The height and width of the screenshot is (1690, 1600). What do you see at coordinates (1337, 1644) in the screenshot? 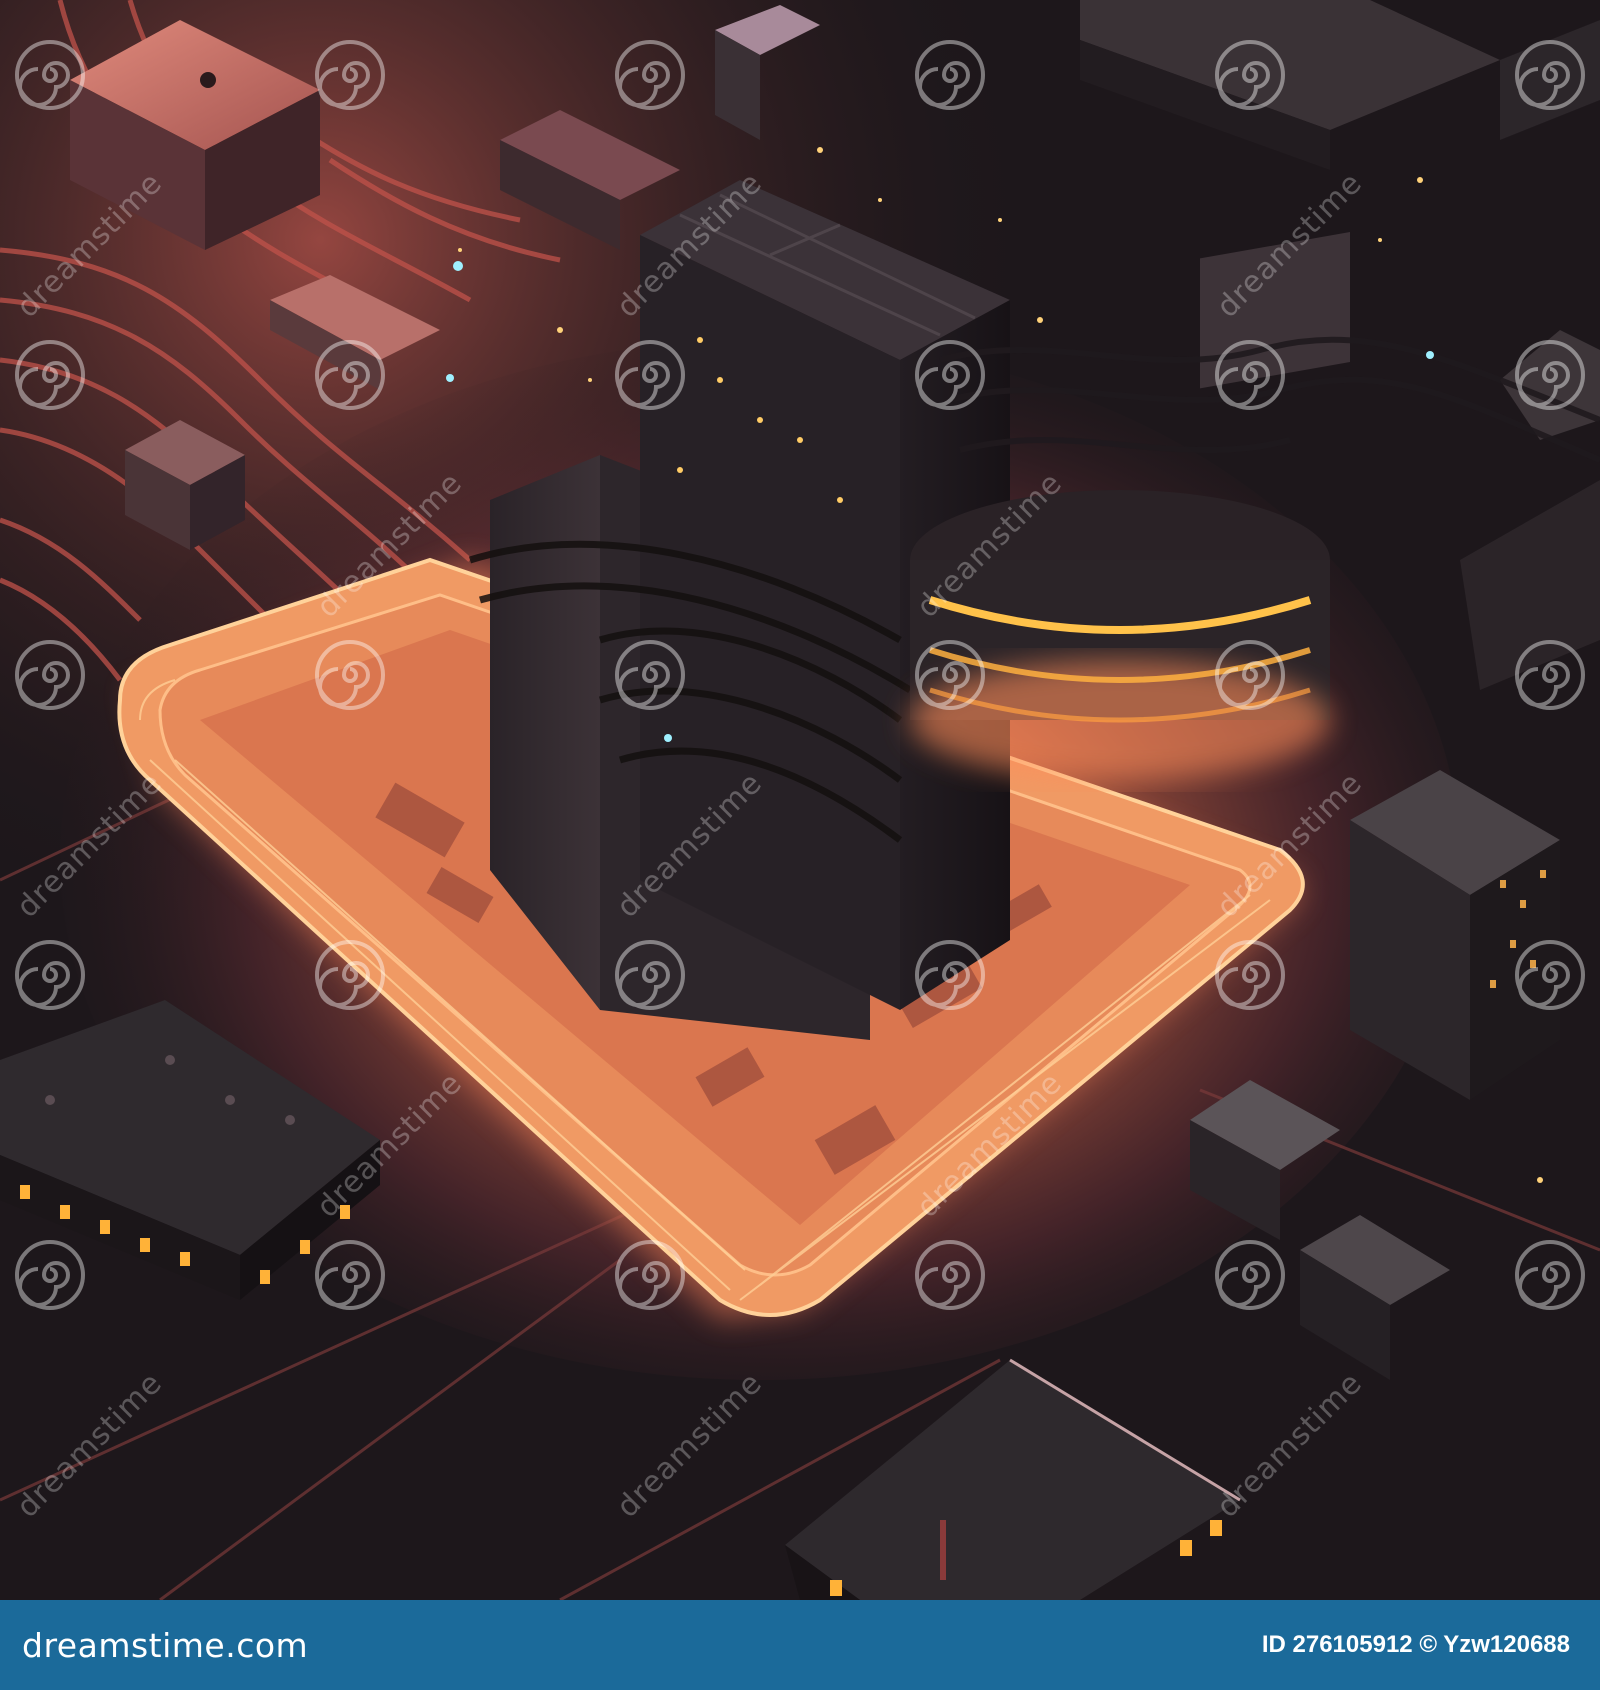
I see `image-id: ID 276105912` at bounding box center [1337, 1644].